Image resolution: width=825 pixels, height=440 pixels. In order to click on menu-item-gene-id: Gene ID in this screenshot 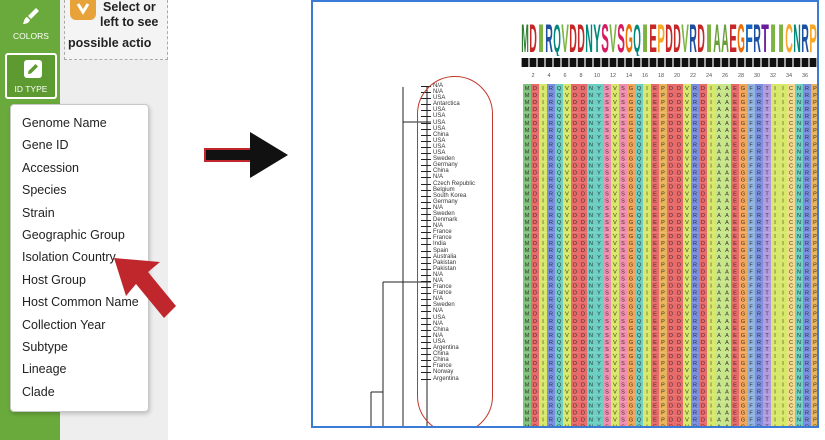, I will do `click(45, 145)`.